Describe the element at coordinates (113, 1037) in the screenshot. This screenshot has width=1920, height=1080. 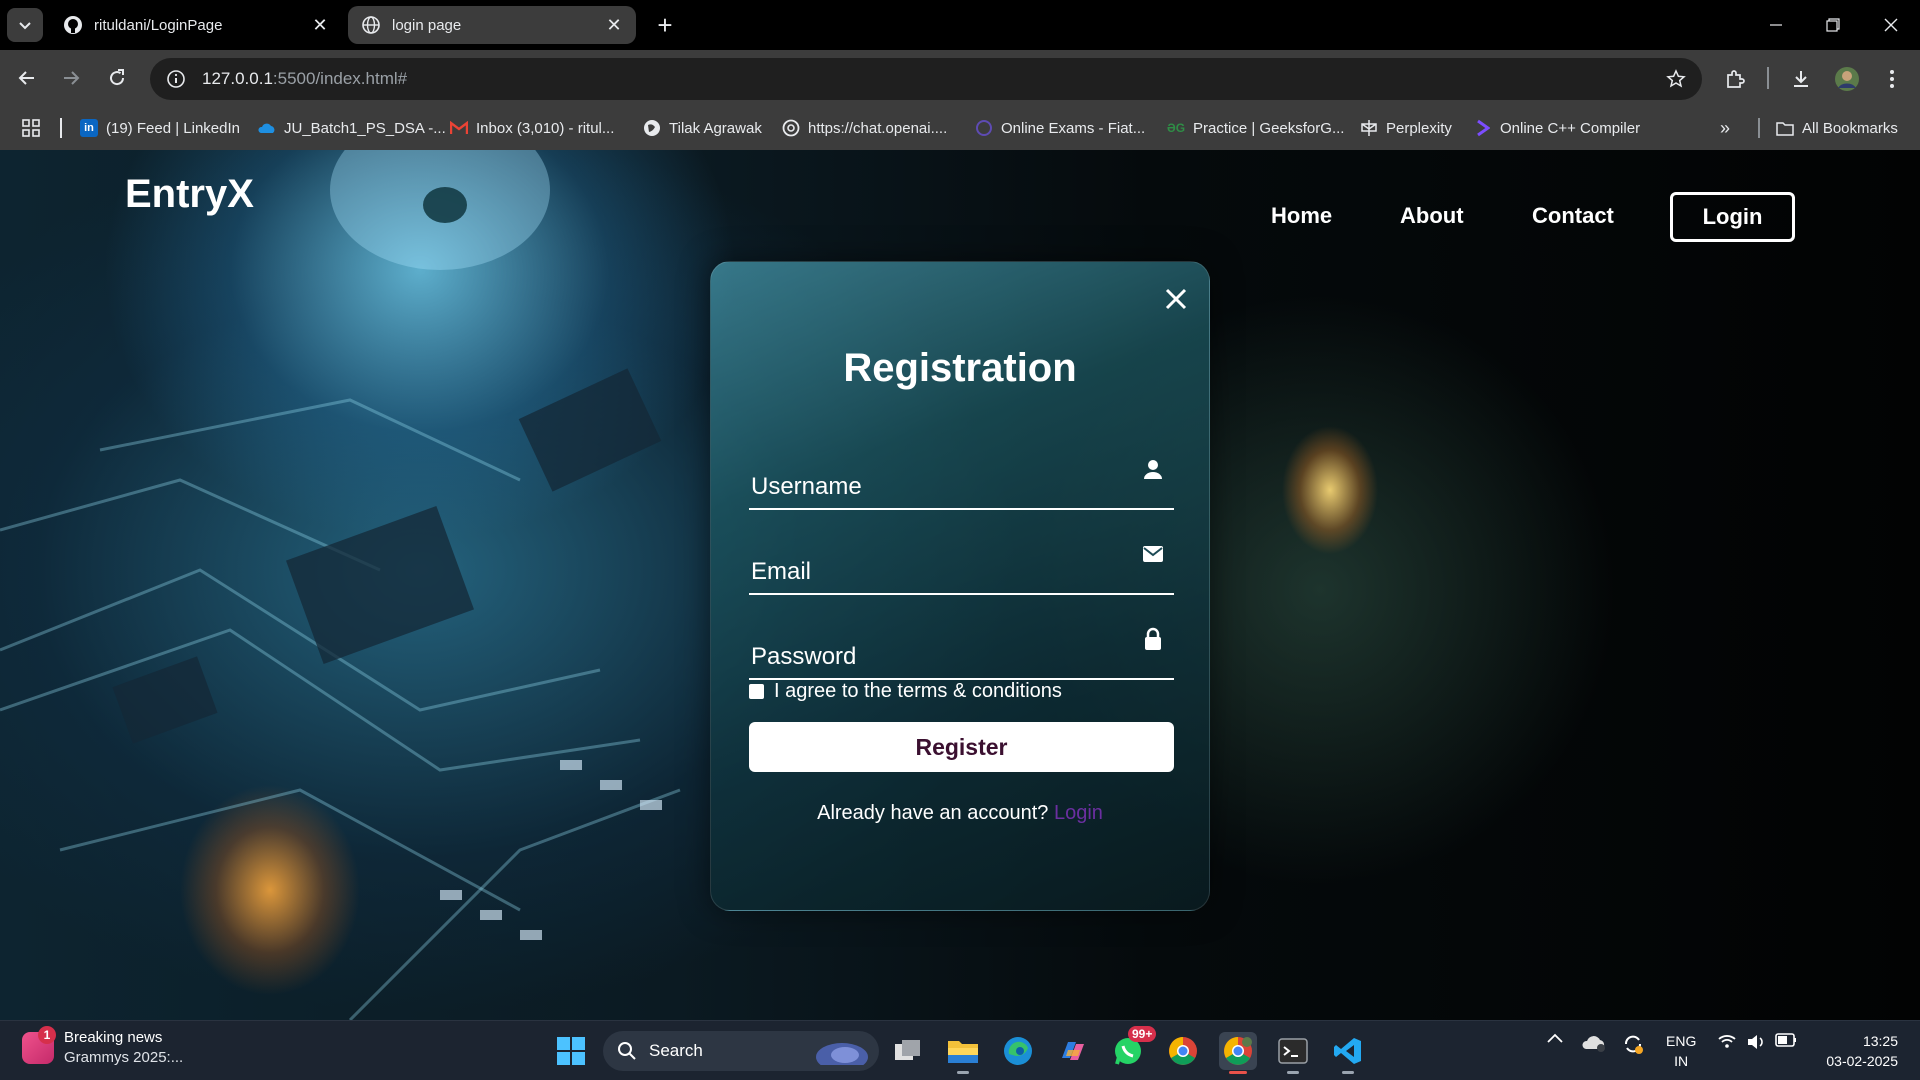
I see `news-title: Breaking news` at that location.